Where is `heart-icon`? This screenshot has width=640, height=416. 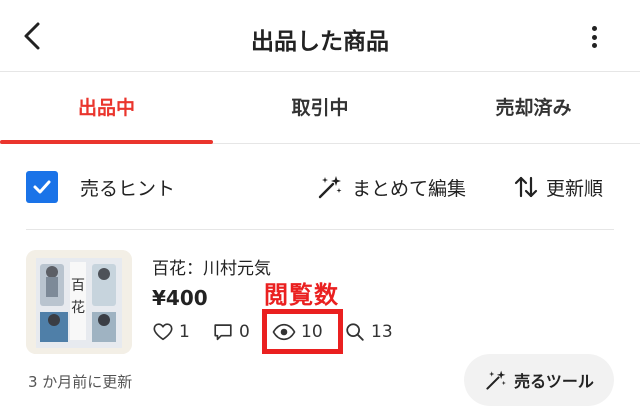
heart-icon is located at coordinates (163, 332).